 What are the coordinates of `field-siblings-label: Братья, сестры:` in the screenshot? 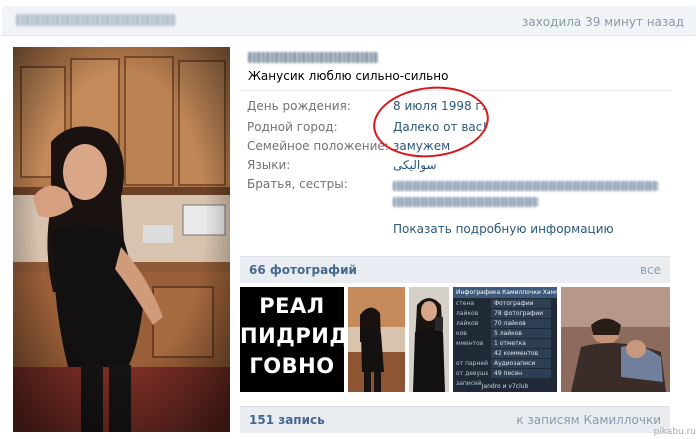 It's located at (297, 184).